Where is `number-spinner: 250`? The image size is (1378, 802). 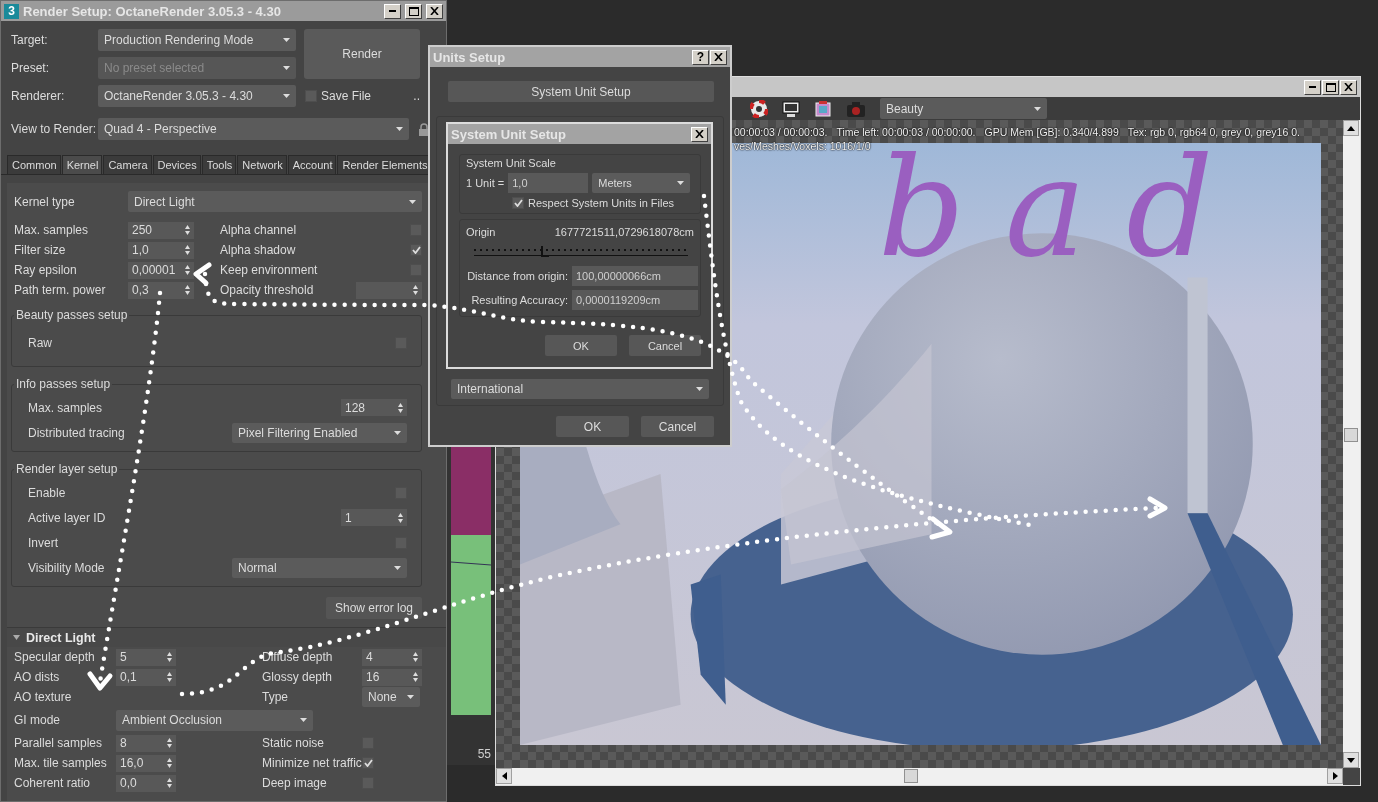
number-spinner: 250 is located at coordinates (161, 230).